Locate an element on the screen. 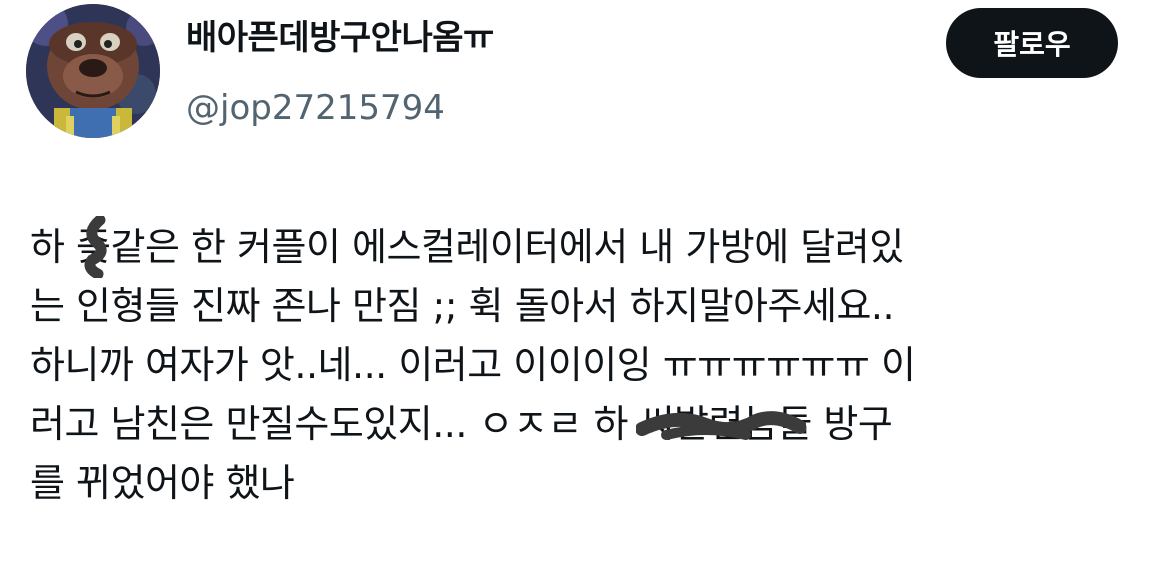  follow-button: 팔로우 is located at coordinates (1032, 43).